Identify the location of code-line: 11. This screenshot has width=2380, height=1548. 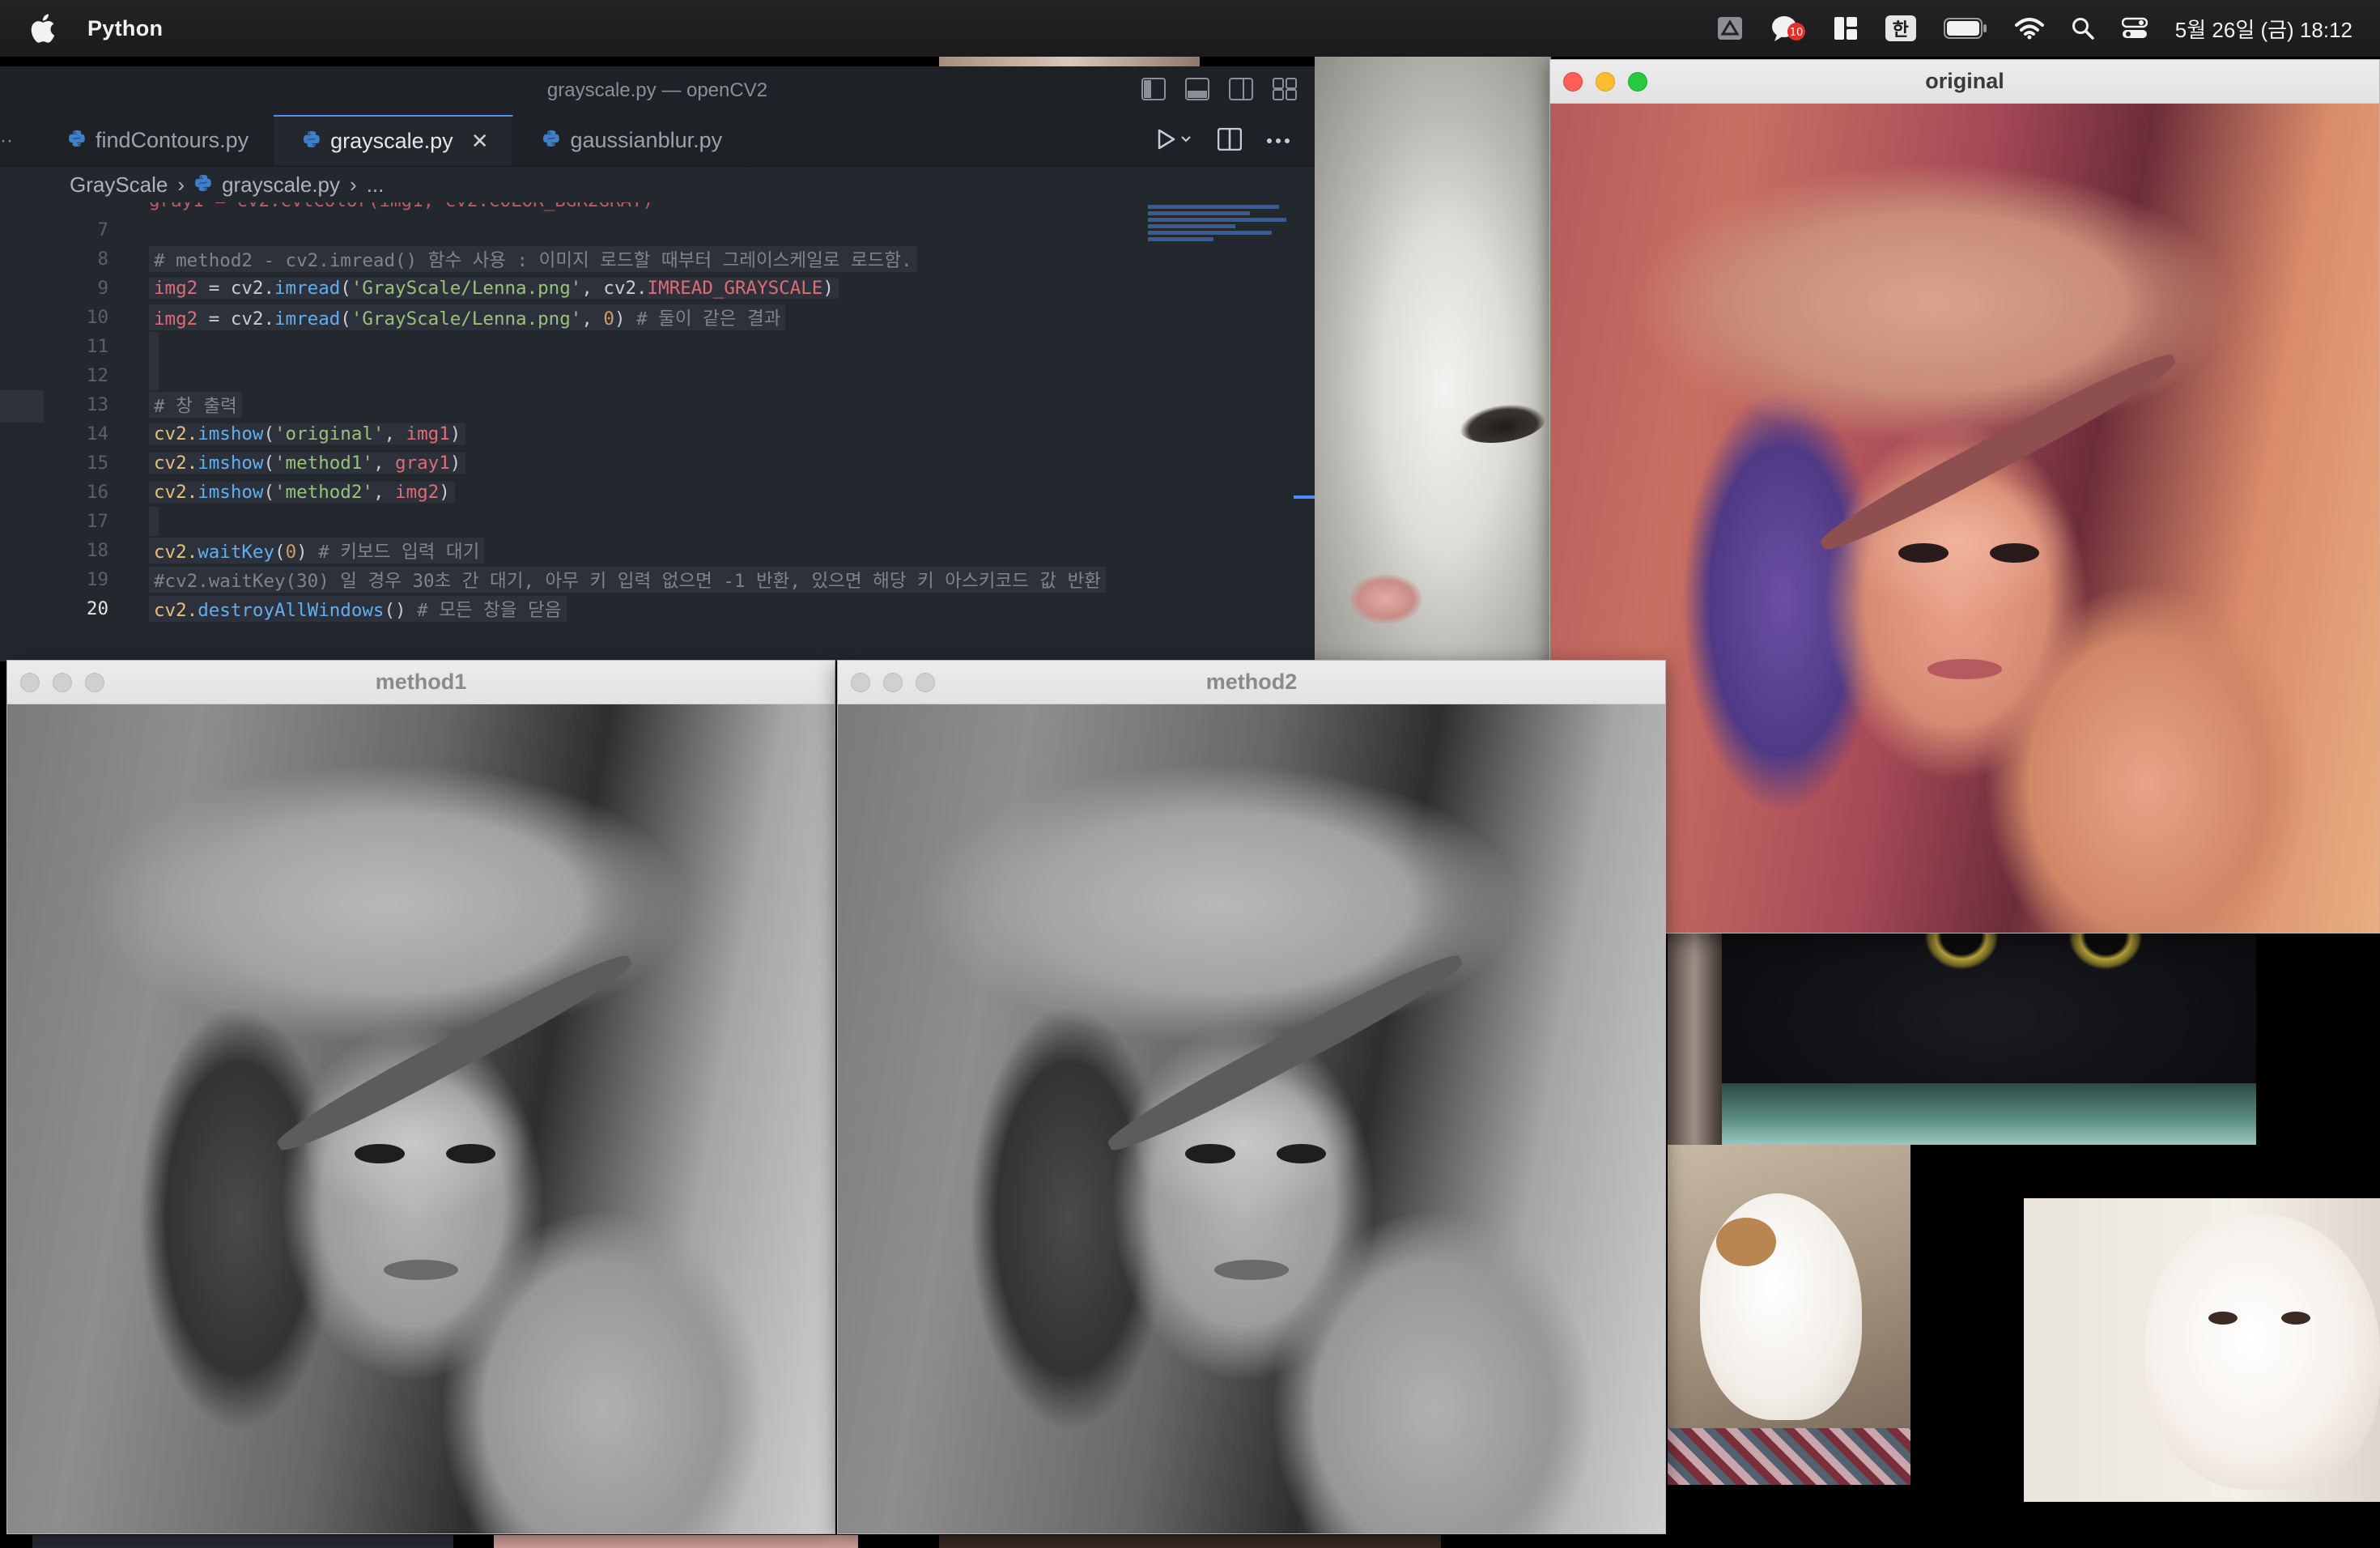
(79, 346).